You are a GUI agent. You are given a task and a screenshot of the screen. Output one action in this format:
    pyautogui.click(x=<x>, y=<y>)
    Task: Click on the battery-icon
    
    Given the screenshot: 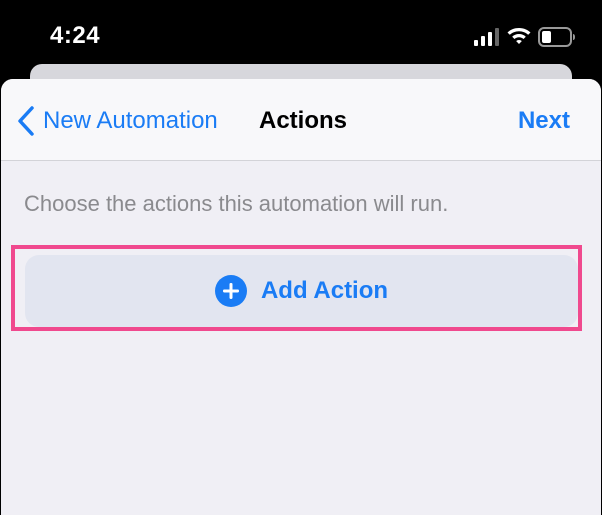 What is the action you would take?
    pyautogui.click(x=556, y=37)
    